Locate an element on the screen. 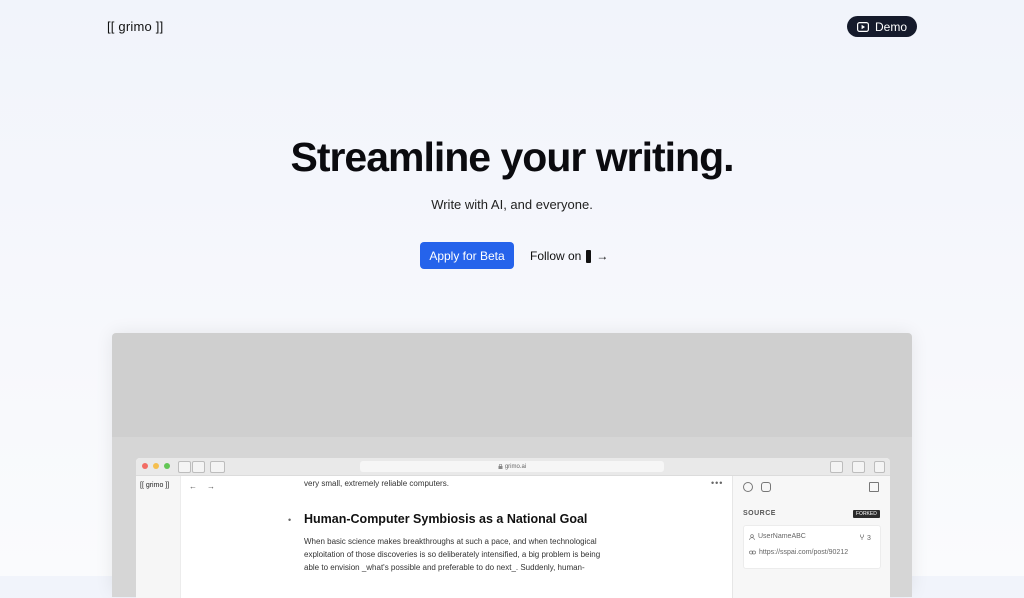 The width and height of the screenshot is (1024, 598). arrow-right-icon: → is located at coordinates (602, 256).